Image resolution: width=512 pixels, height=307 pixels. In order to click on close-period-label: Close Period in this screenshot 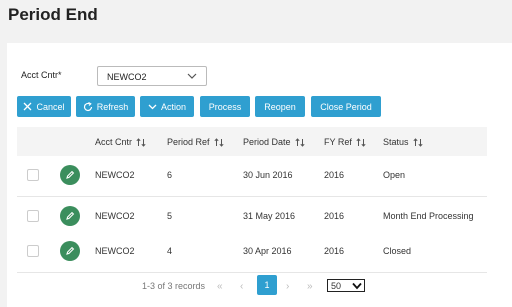, I will do `click(346, 106)`.